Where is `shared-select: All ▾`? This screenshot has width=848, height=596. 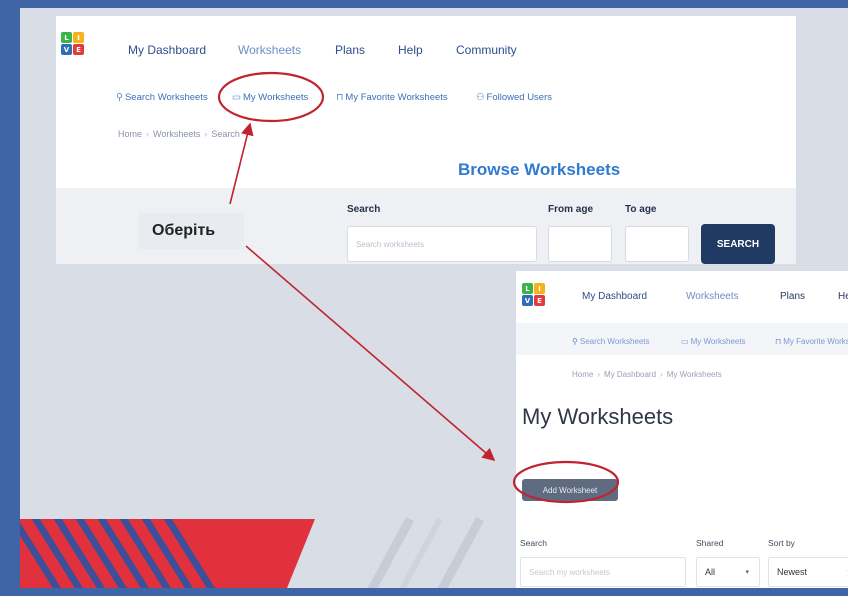 shared-select: All ▾ is located at coordinates (728, 572).